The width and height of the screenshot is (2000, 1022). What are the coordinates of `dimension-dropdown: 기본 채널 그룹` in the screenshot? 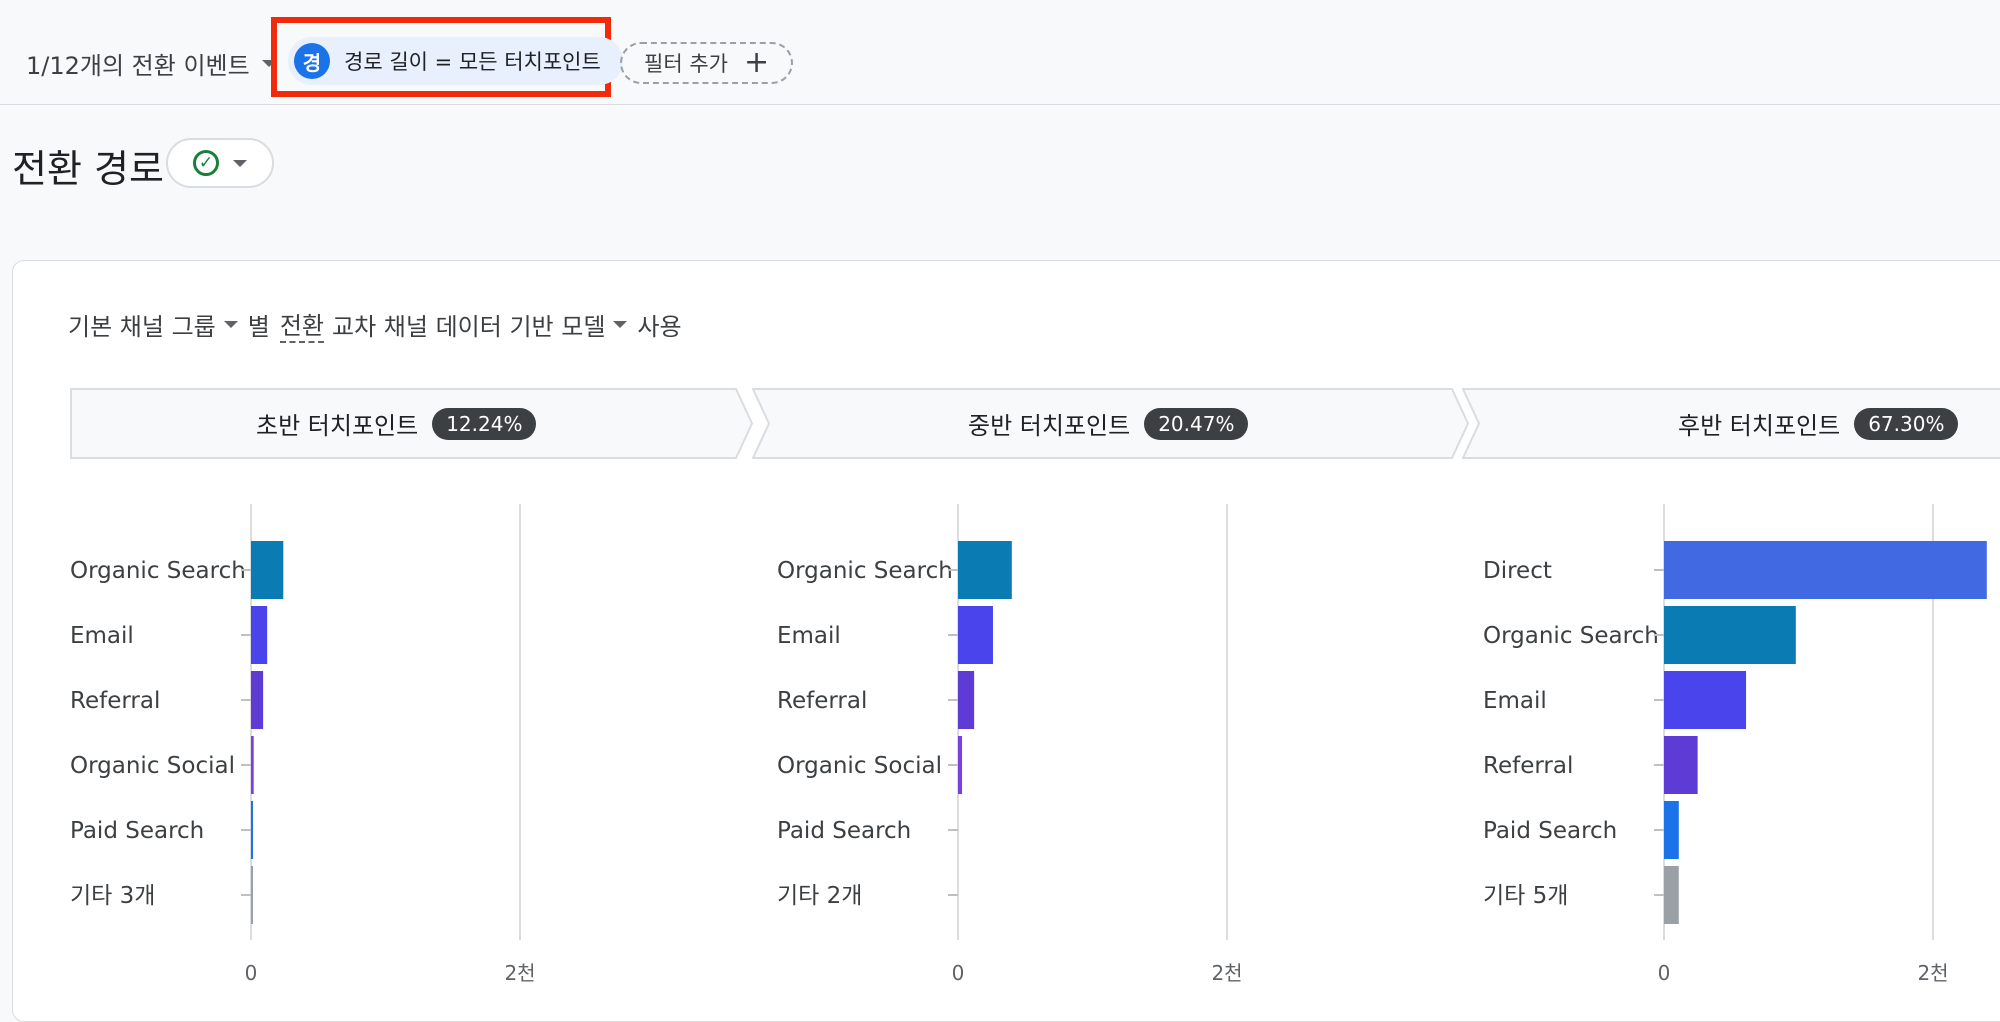 It's located at (153, 324).